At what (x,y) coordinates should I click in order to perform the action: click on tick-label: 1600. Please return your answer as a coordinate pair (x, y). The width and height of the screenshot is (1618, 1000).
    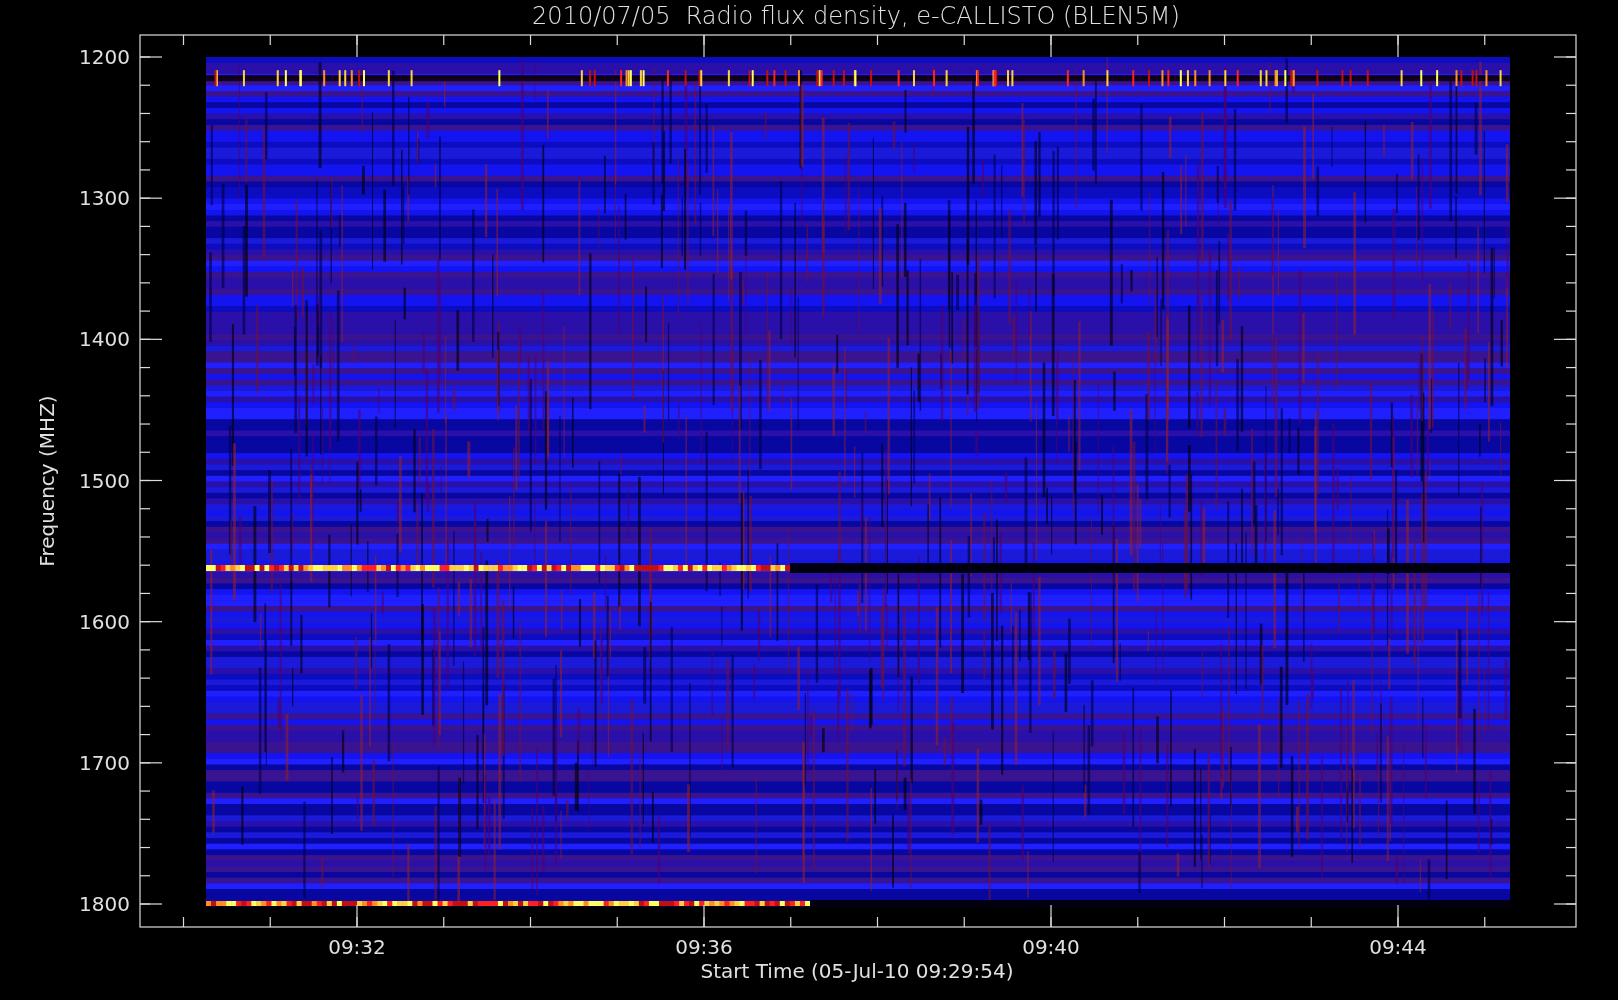
    Looking at the image, I should click on (104, 621).